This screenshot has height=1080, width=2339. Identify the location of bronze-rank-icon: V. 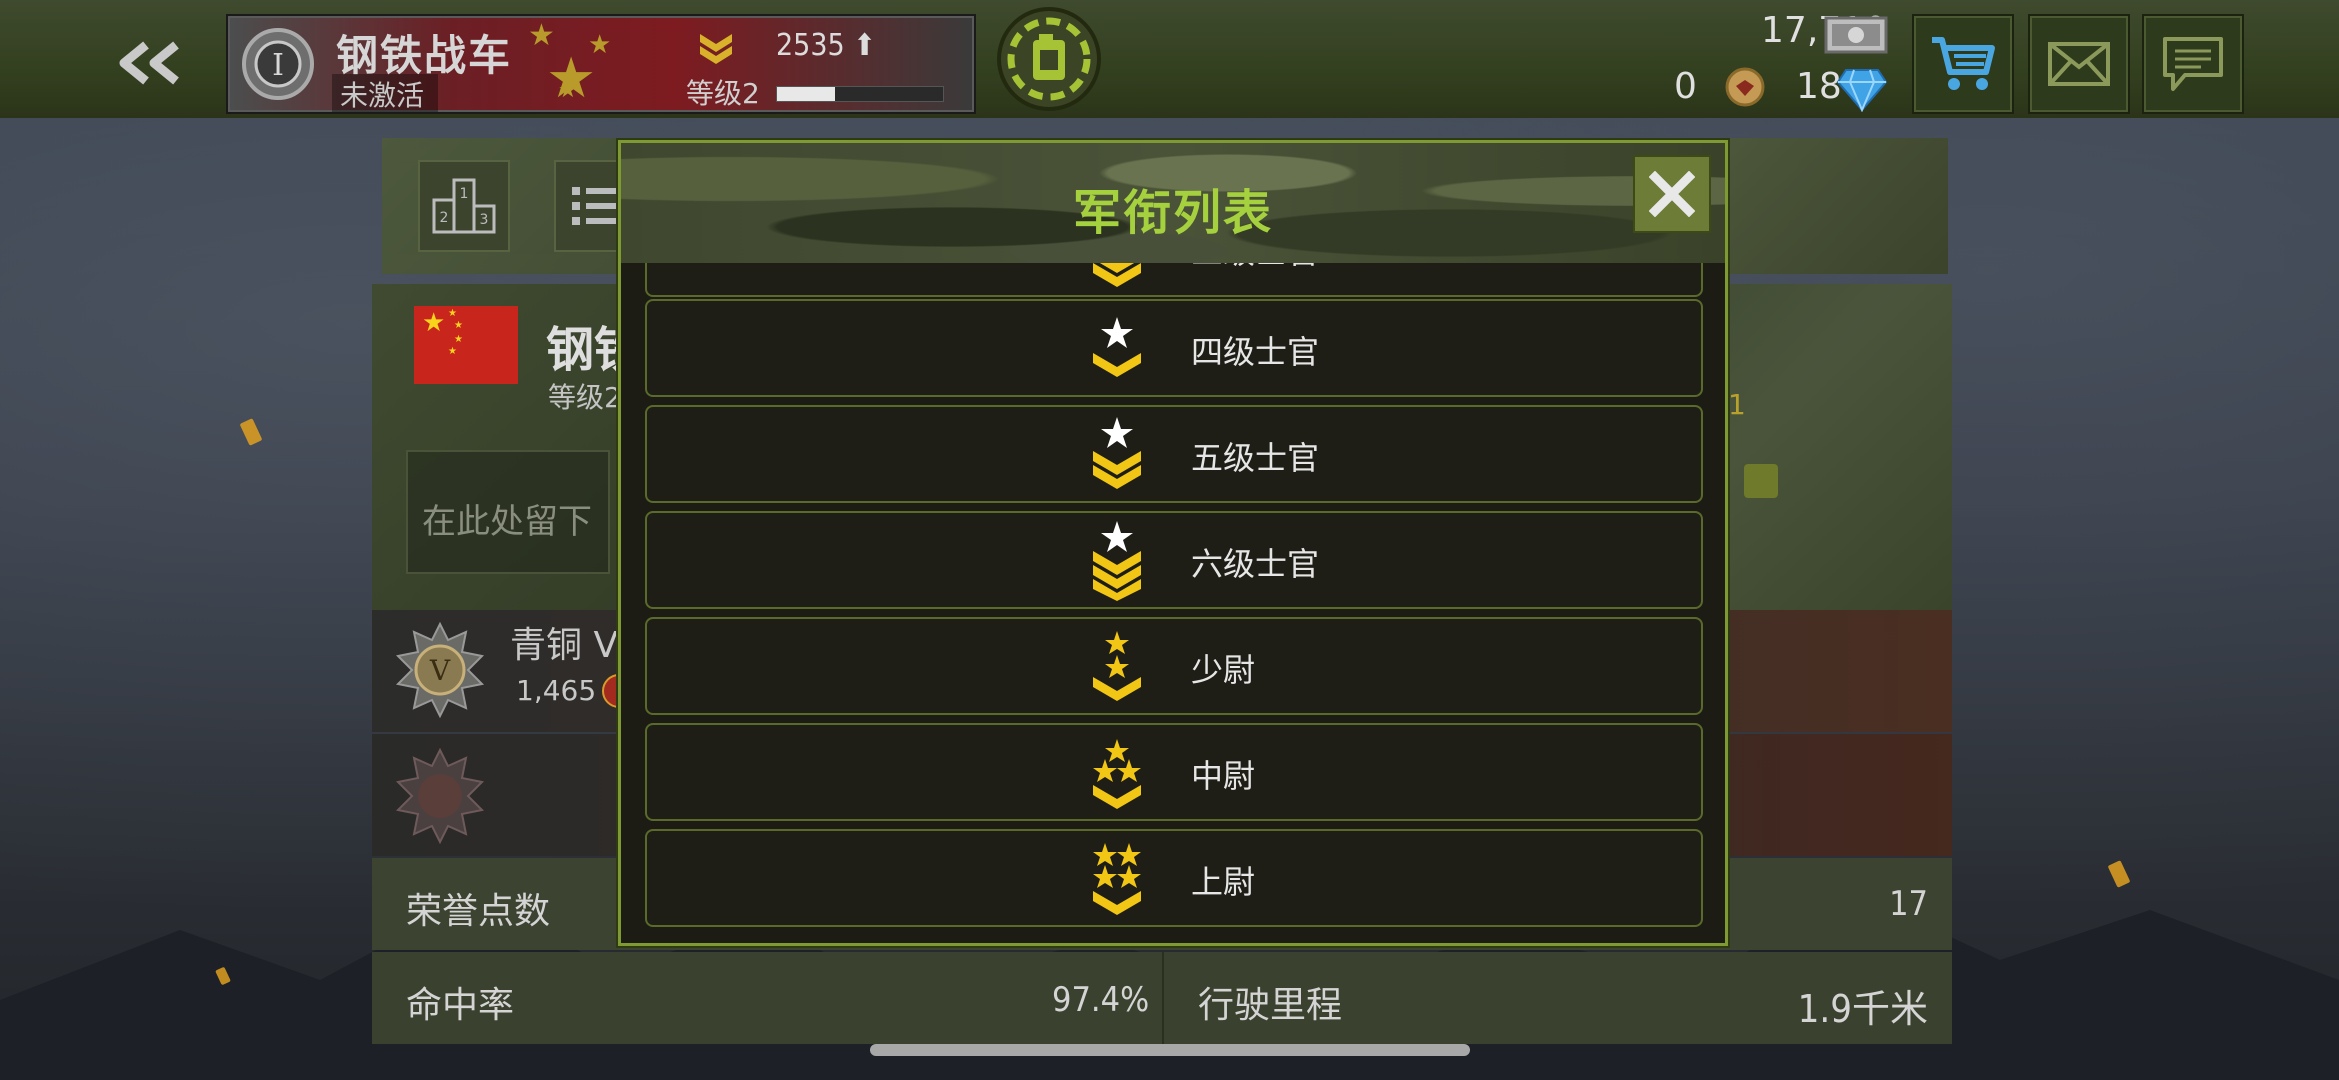
(440, 670).